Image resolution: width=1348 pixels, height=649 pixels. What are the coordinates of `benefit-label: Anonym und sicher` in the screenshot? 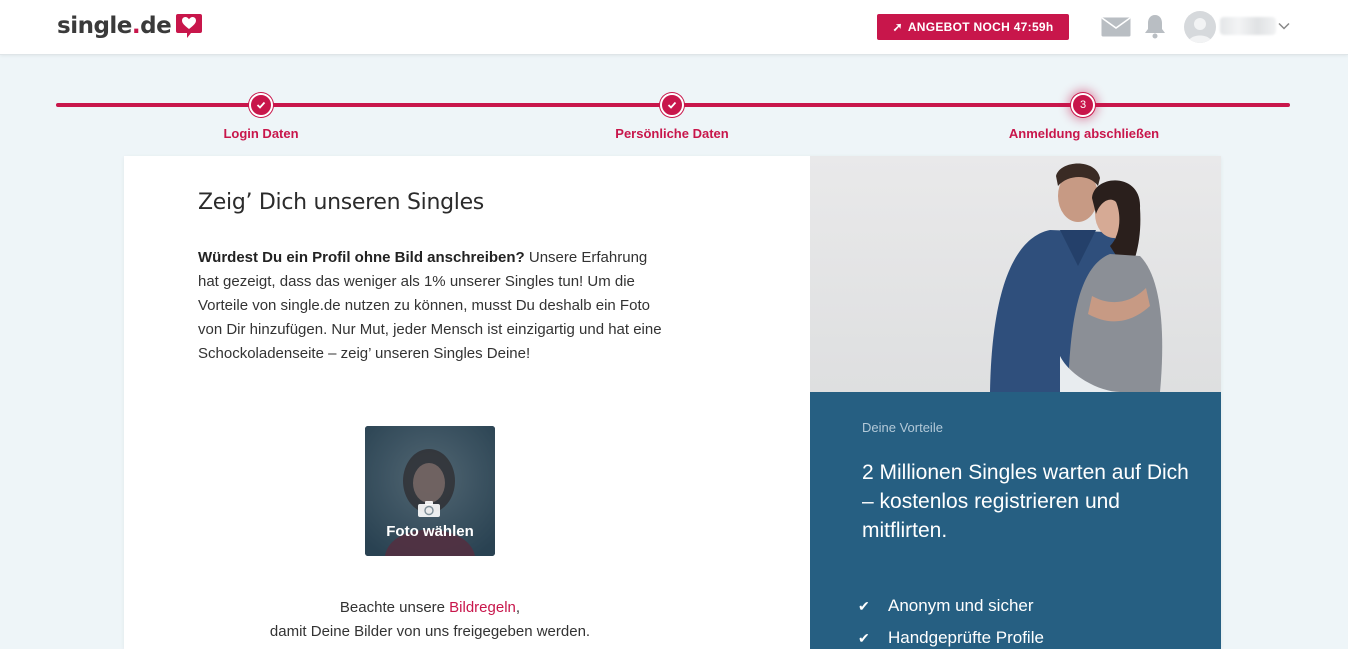 It's located at (961, 605).